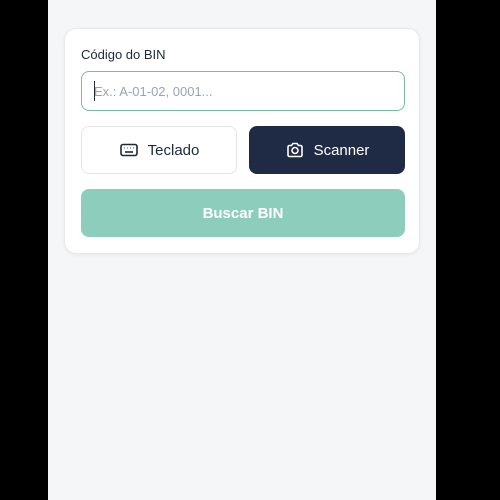 This screenshot has height=500, width=500. I want to click on keyboard-mode-button: Teclado, so click(159, 150).